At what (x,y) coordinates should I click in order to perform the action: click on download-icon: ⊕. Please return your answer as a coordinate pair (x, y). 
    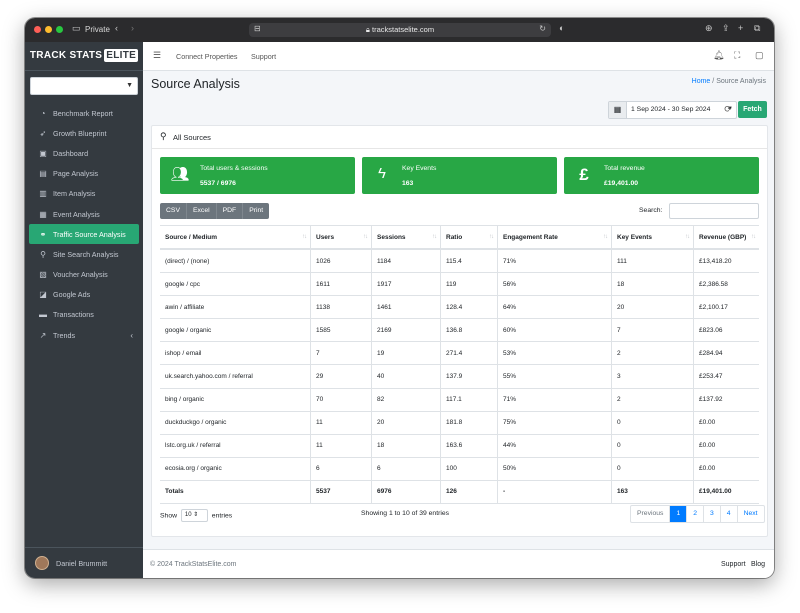
    Looking at the image, I should click on (709, 28).